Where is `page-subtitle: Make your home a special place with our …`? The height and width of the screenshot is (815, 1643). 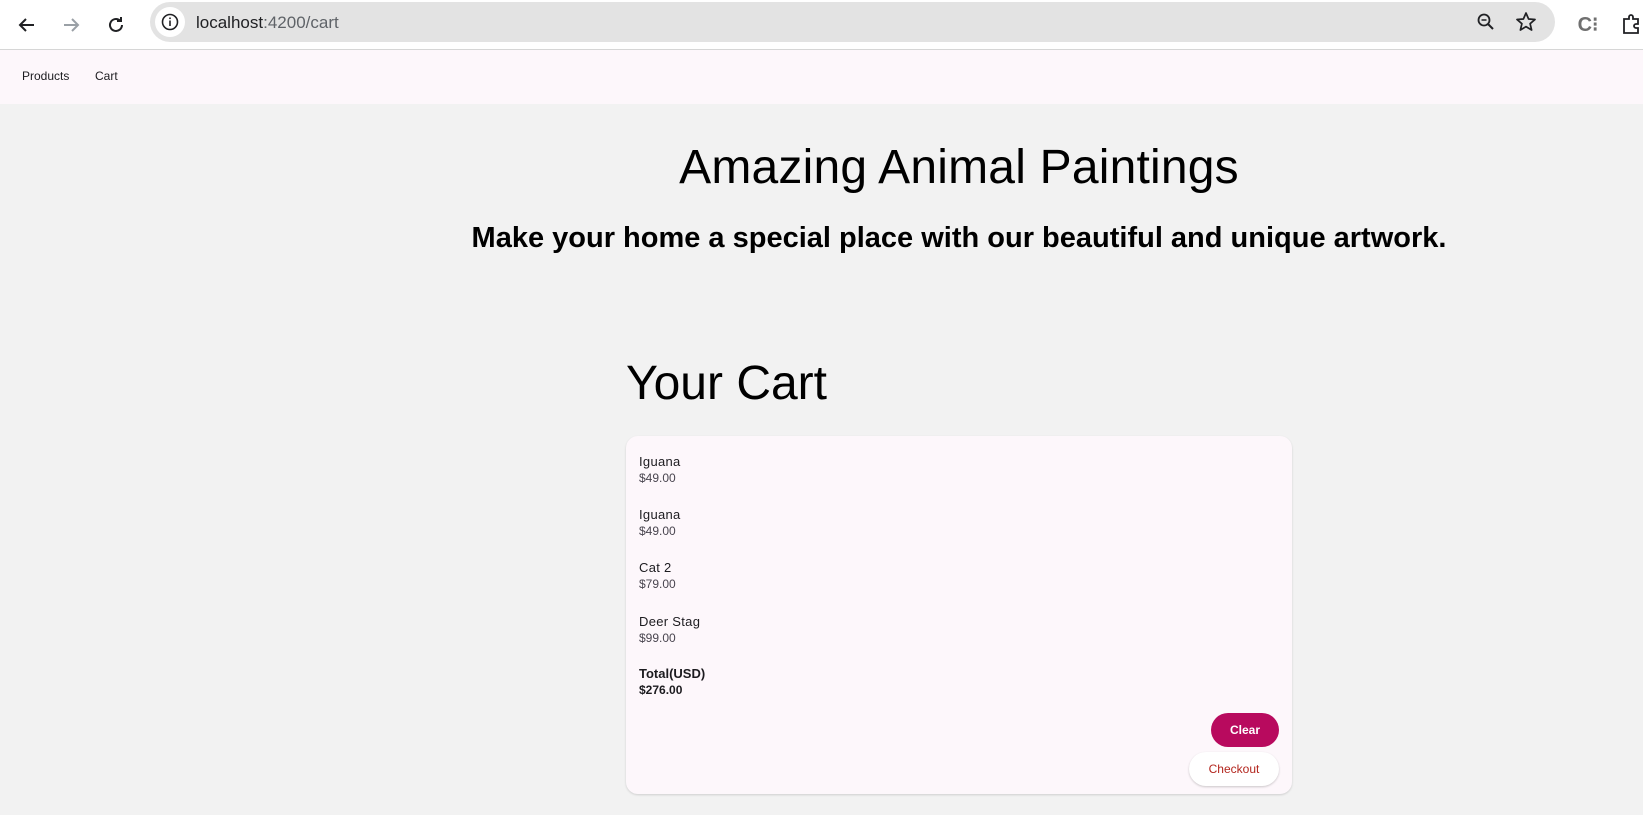 page-subtitle: Make your home a special place with our … is located at coordinates (959, 238).